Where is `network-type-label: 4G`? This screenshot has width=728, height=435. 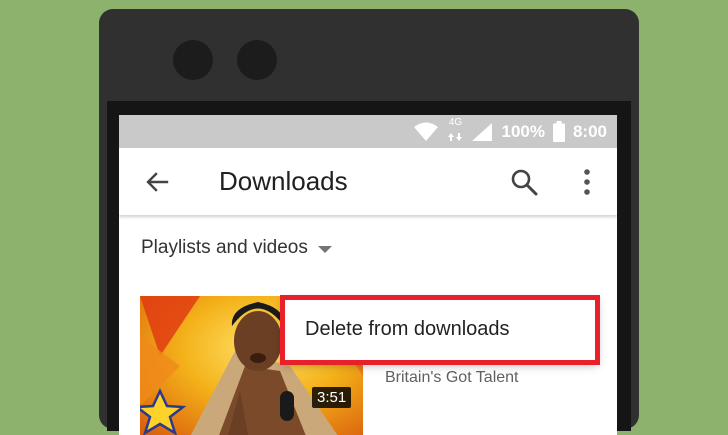
network-type-label: 4G is located at coordinates (455, 122).